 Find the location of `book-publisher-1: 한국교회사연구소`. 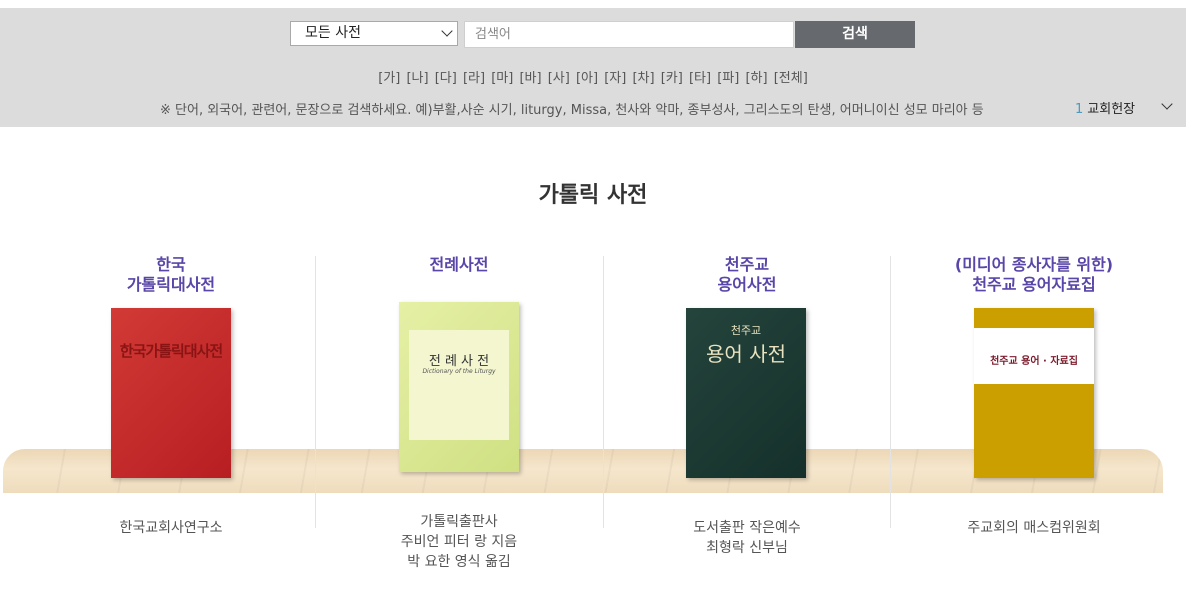

book-publisher-1: 한국교회사연구소 is located at coordinates (171, 528).